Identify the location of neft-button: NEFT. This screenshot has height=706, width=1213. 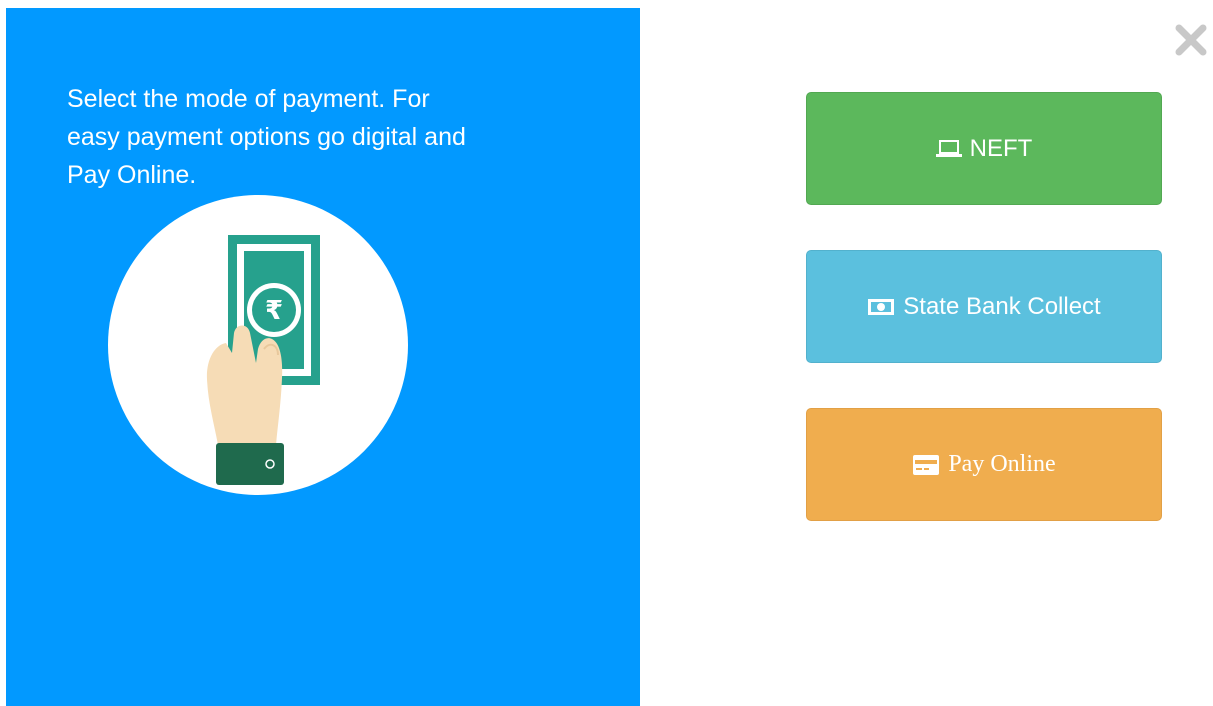
(984, 148).